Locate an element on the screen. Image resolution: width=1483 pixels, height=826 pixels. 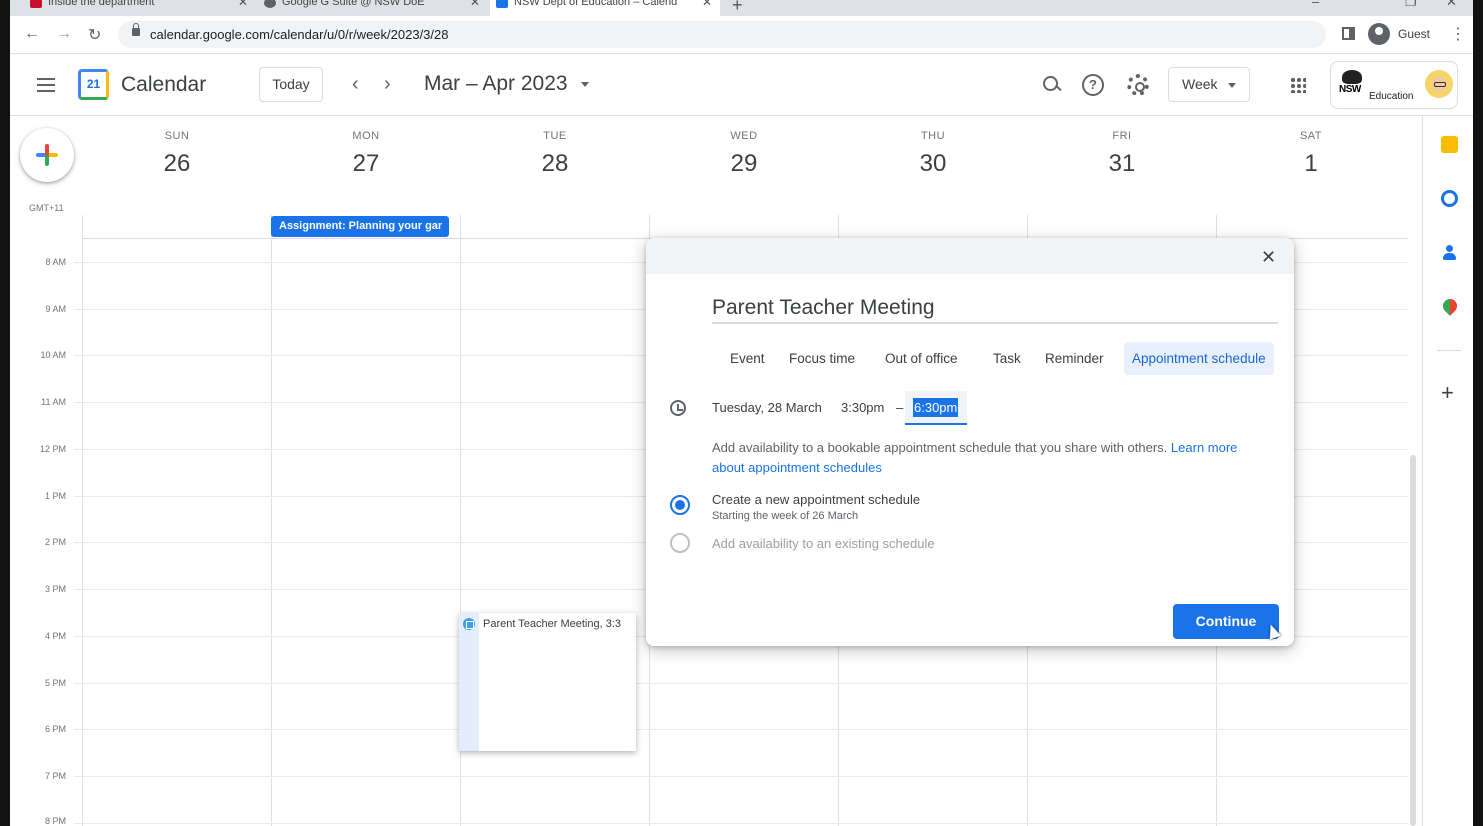
day-number: 26 is located at coordinates (177, 164).